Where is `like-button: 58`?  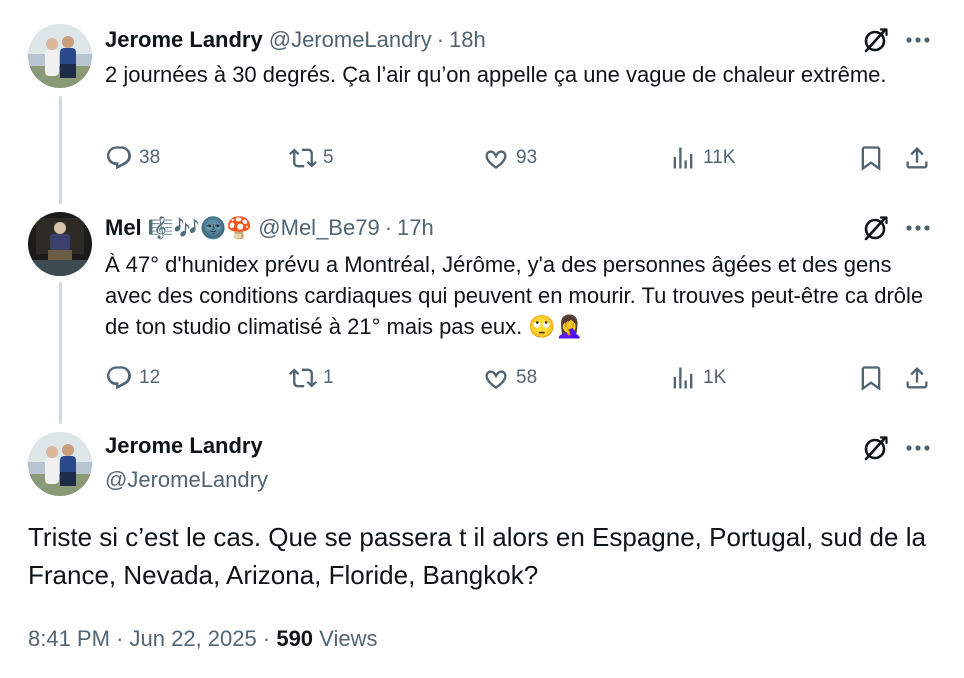 like-button: 58 is located at coordinates (509, 378).